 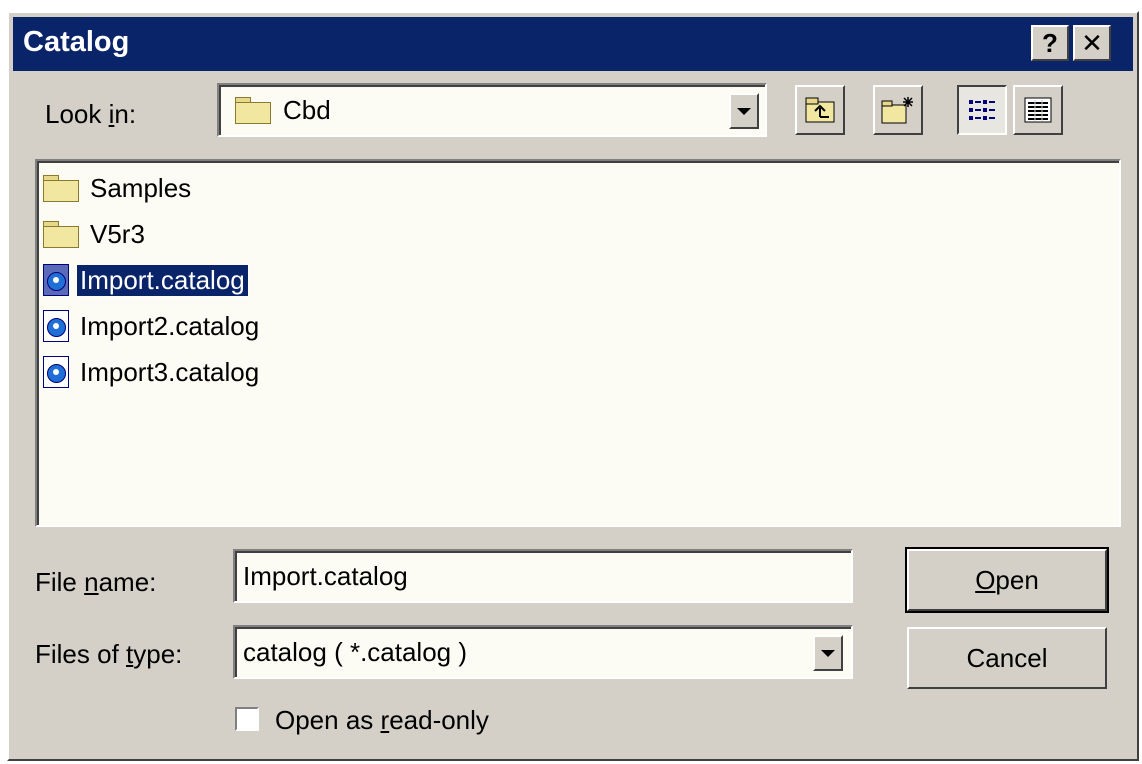 I want to click on details-view-button, so click(x=1038, y=110).